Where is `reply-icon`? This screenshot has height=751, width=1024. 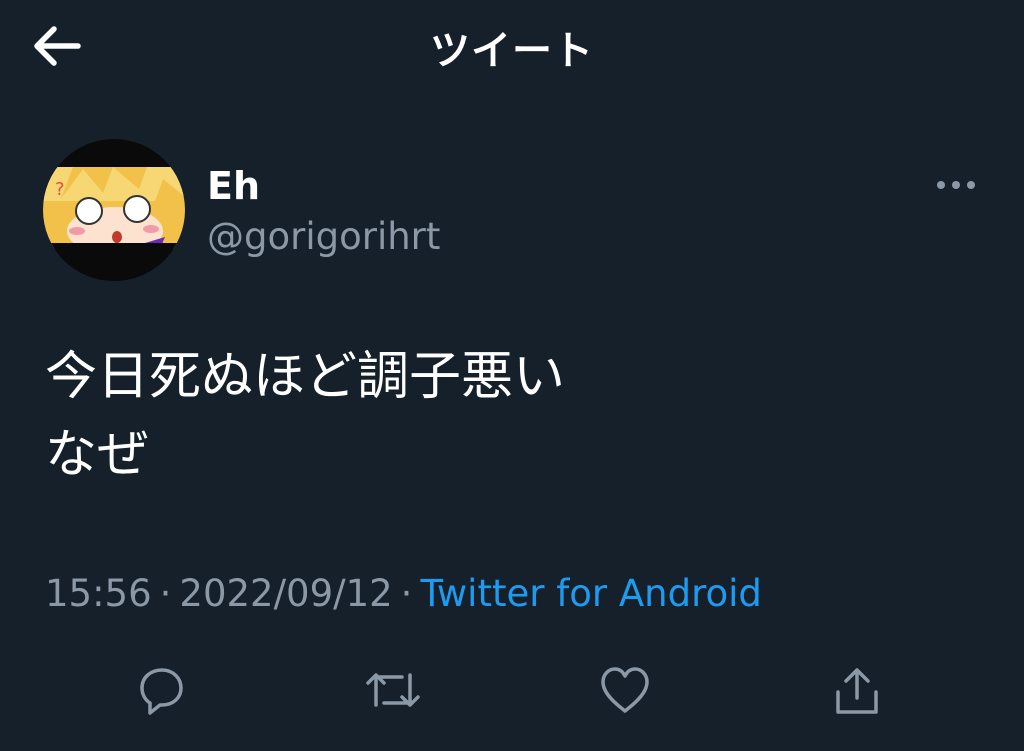
reply-icon is located at coordinates (161, 691).